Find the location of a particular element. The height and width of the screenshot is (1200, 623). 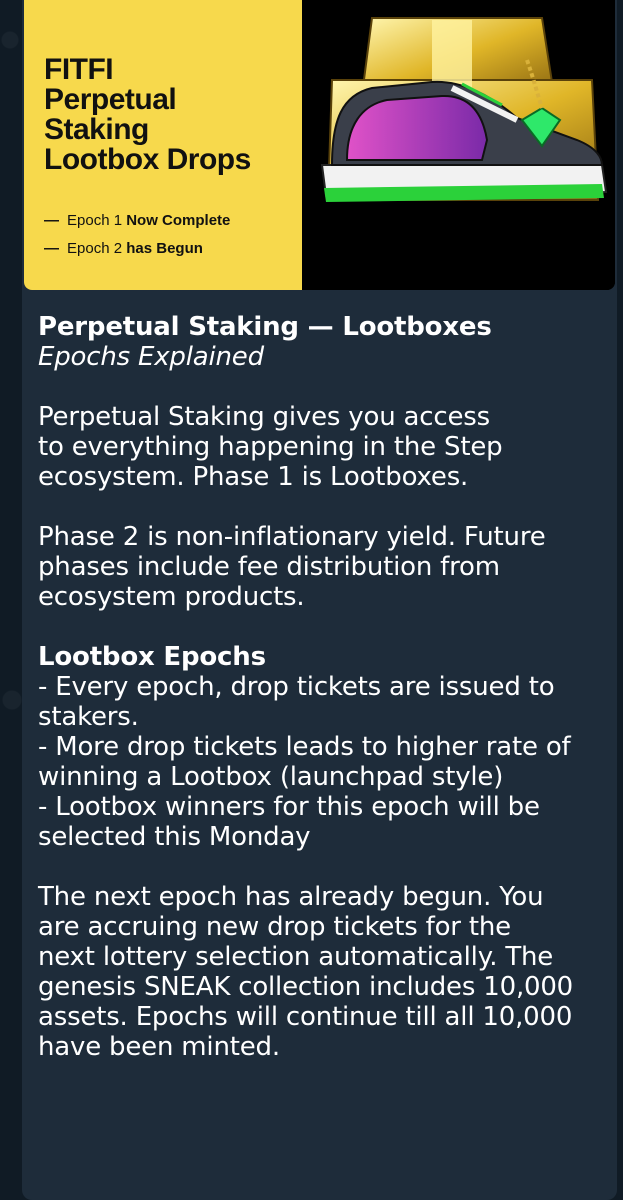

epoch-1-status: Now Complete is located at coordinates (178, 220).